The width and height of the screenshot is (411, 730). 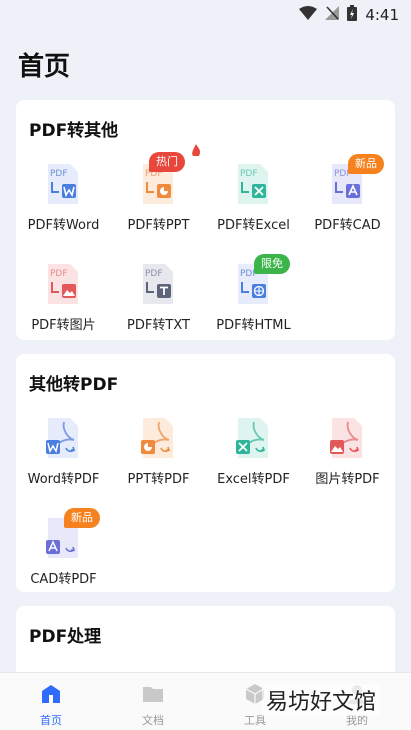 What do you see at coordinates (205, 15) in the screenshot?
I see `status-bar: 4:41` at bounding box center [205, 15].